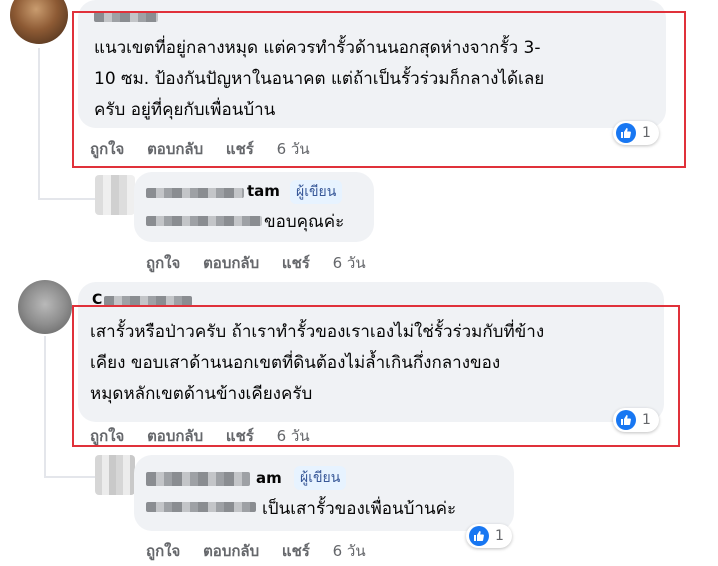  I want to click on thumbs-up-icon, so click(479, 536).